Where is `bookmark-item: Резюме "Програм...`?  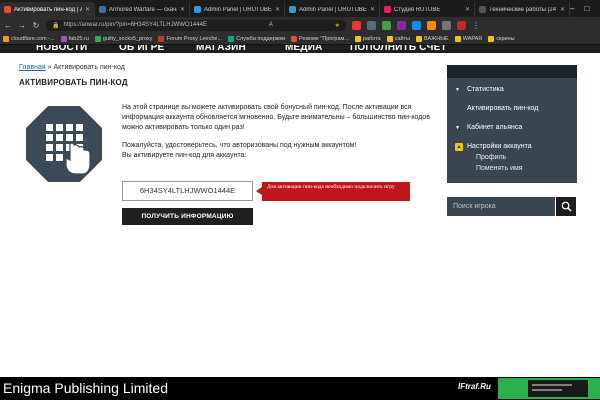
bookmark-item: Резюме "Програм... is located at coordinates (320, 38).